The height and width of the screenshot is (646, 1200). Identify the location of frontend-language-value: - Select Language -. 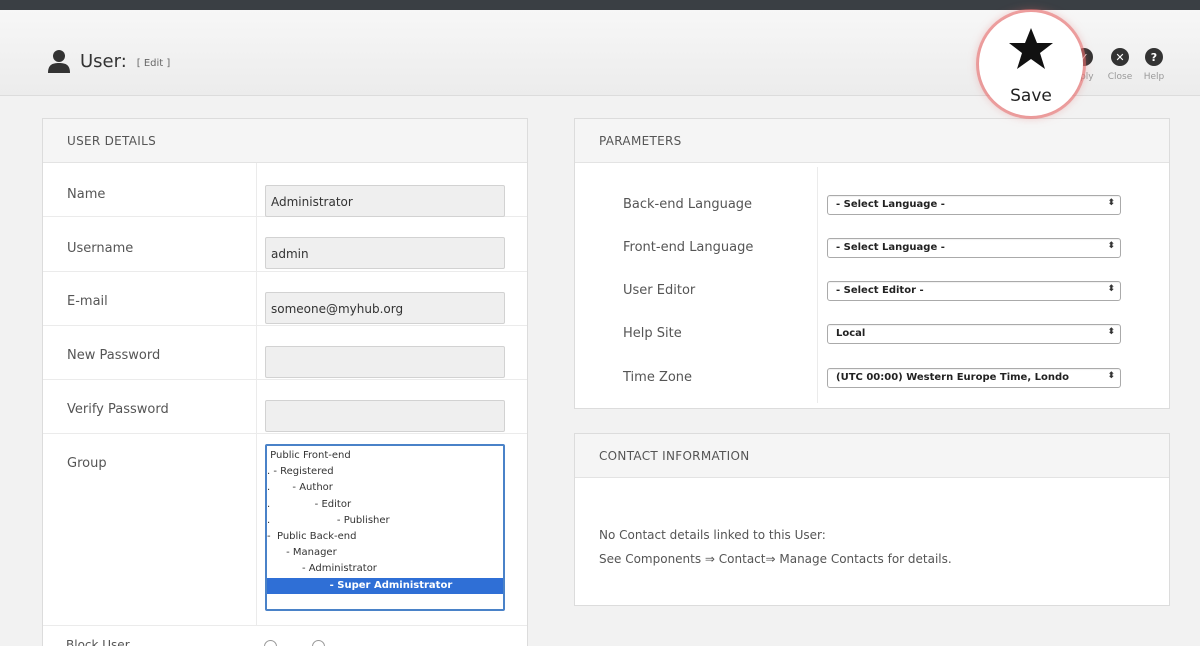
(890, 247).